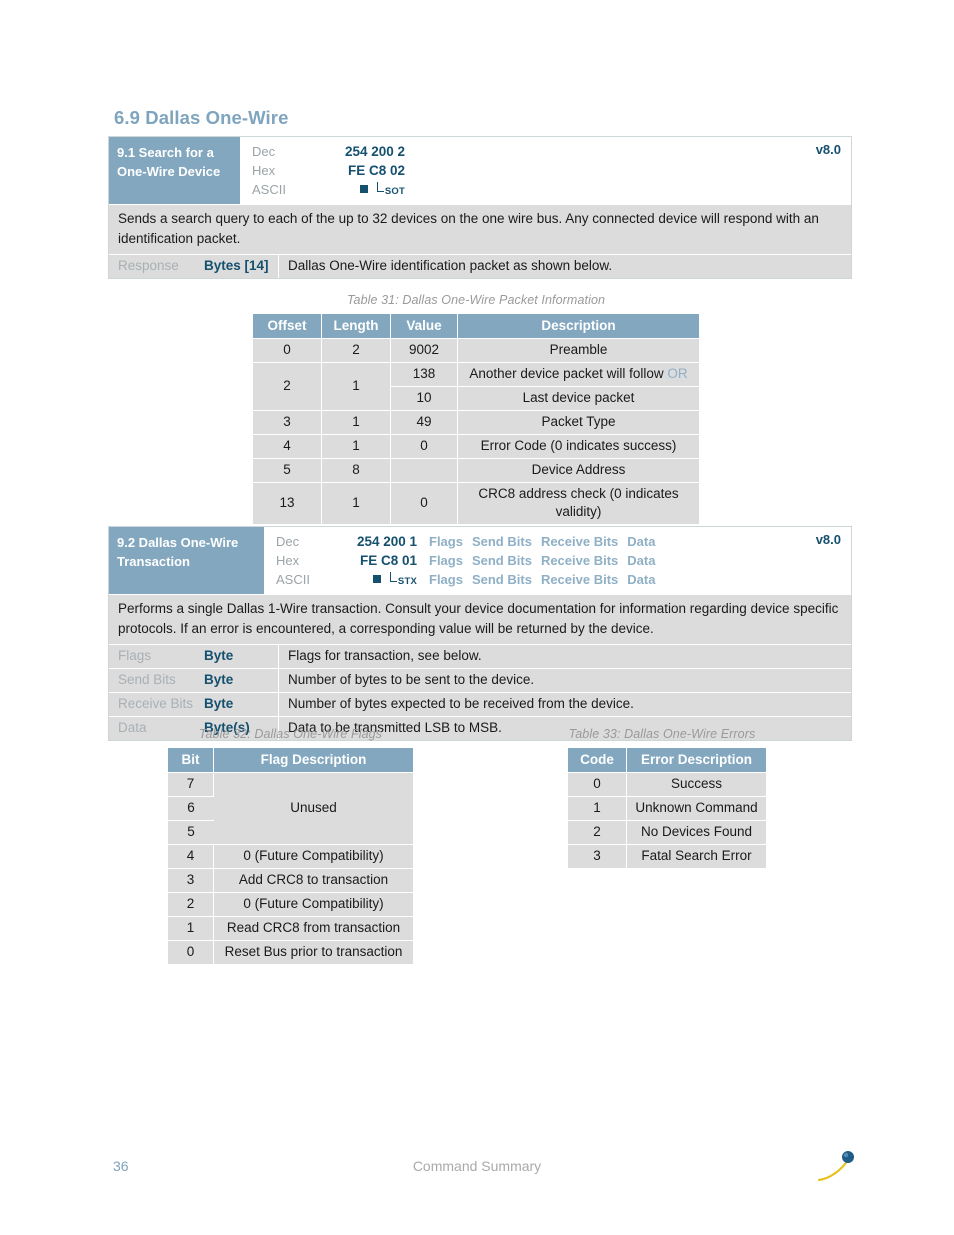  I want to click on code-row-ascii: ASCII STX Flags Send Bits Receive Bits Data, so click(557, 579).